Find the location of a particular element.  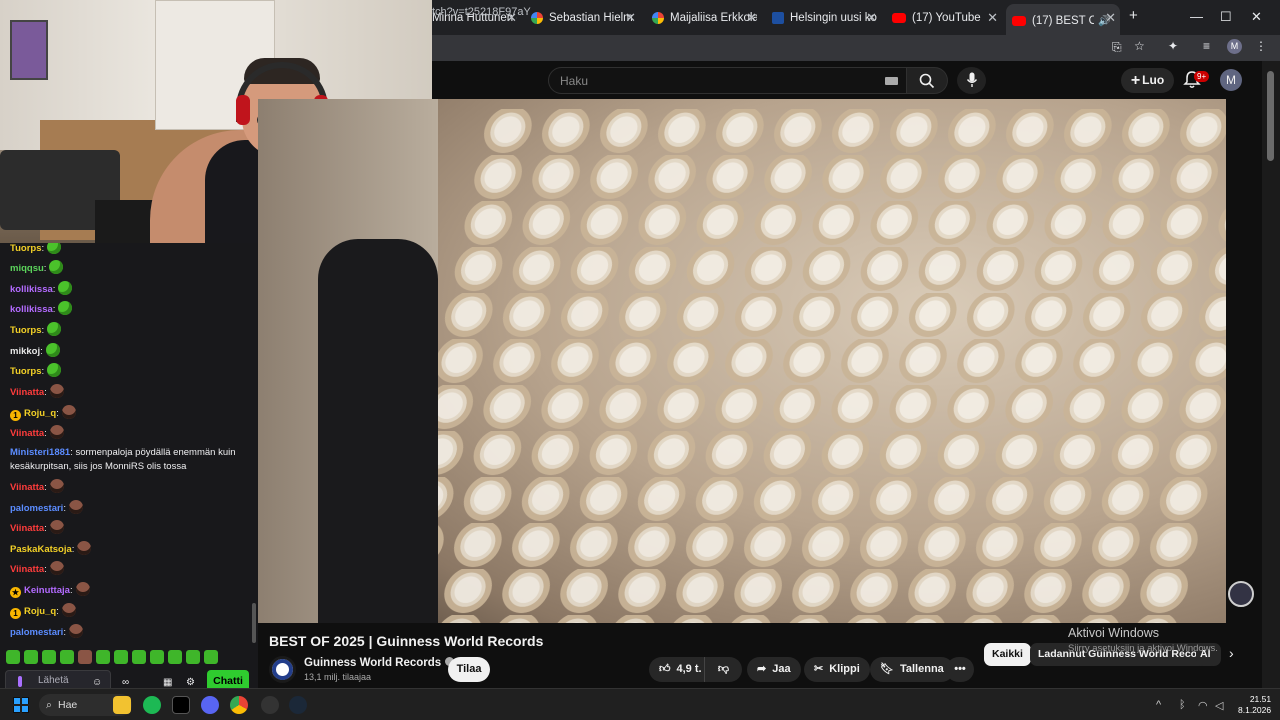

maximize-icon: ☐ is located at coordinates (1226, 17).